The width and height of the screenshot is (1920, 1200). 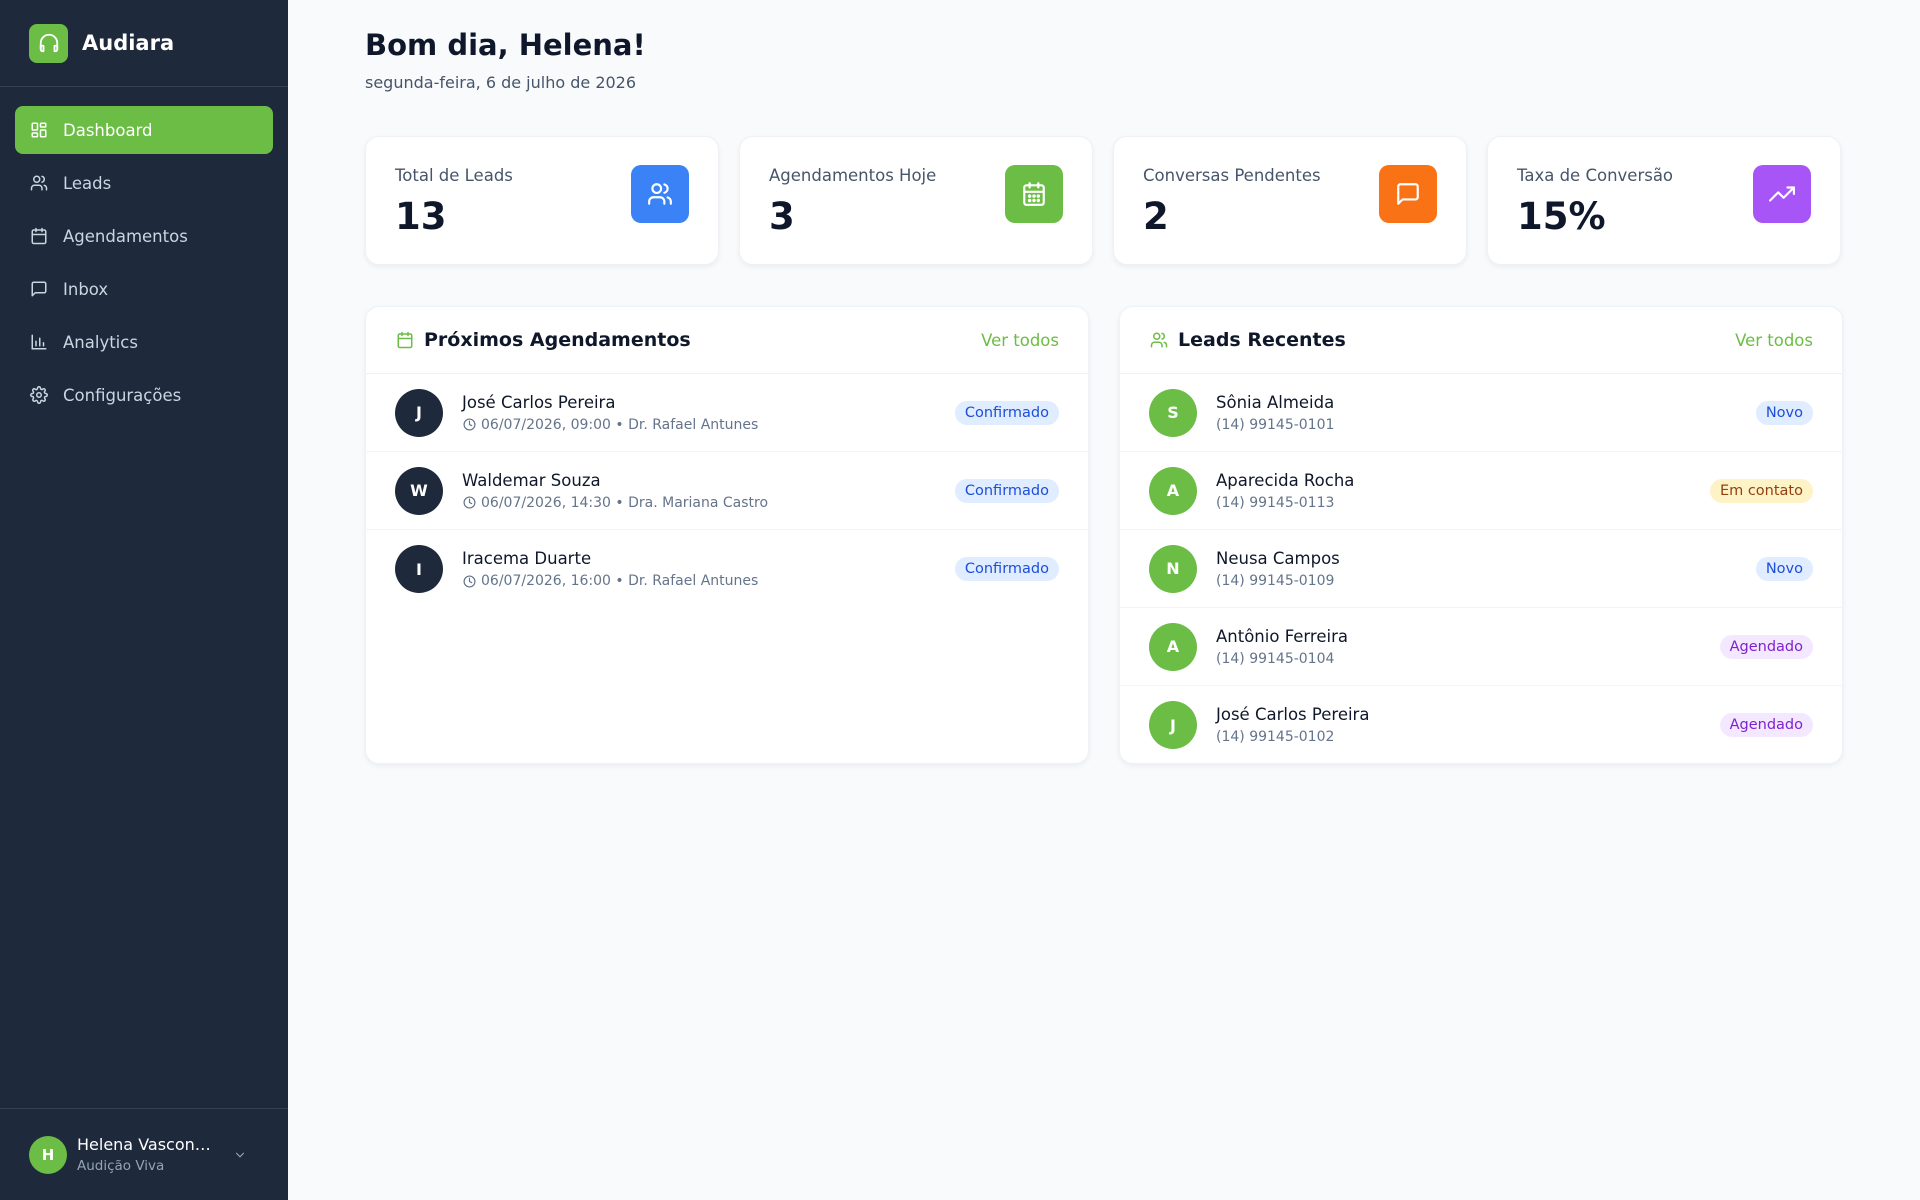 What do you see at coordinates (1782, 194) in the screenshot?
I see `trending-up-icon` at bounding box center [1782, 194].